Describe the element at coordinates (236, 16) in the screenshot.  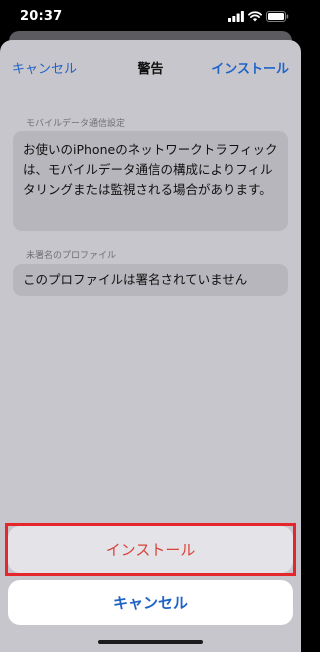
I see `signal-icon` at that location.